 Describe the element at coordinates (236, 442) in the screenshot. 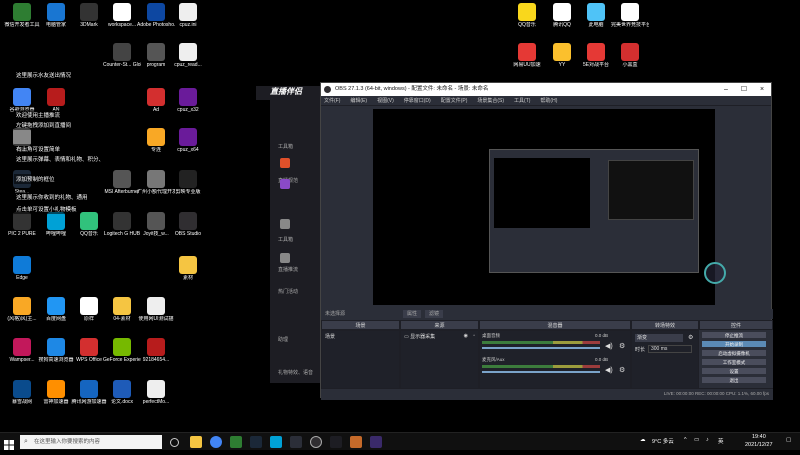

I see `media-player-icon` at that location.